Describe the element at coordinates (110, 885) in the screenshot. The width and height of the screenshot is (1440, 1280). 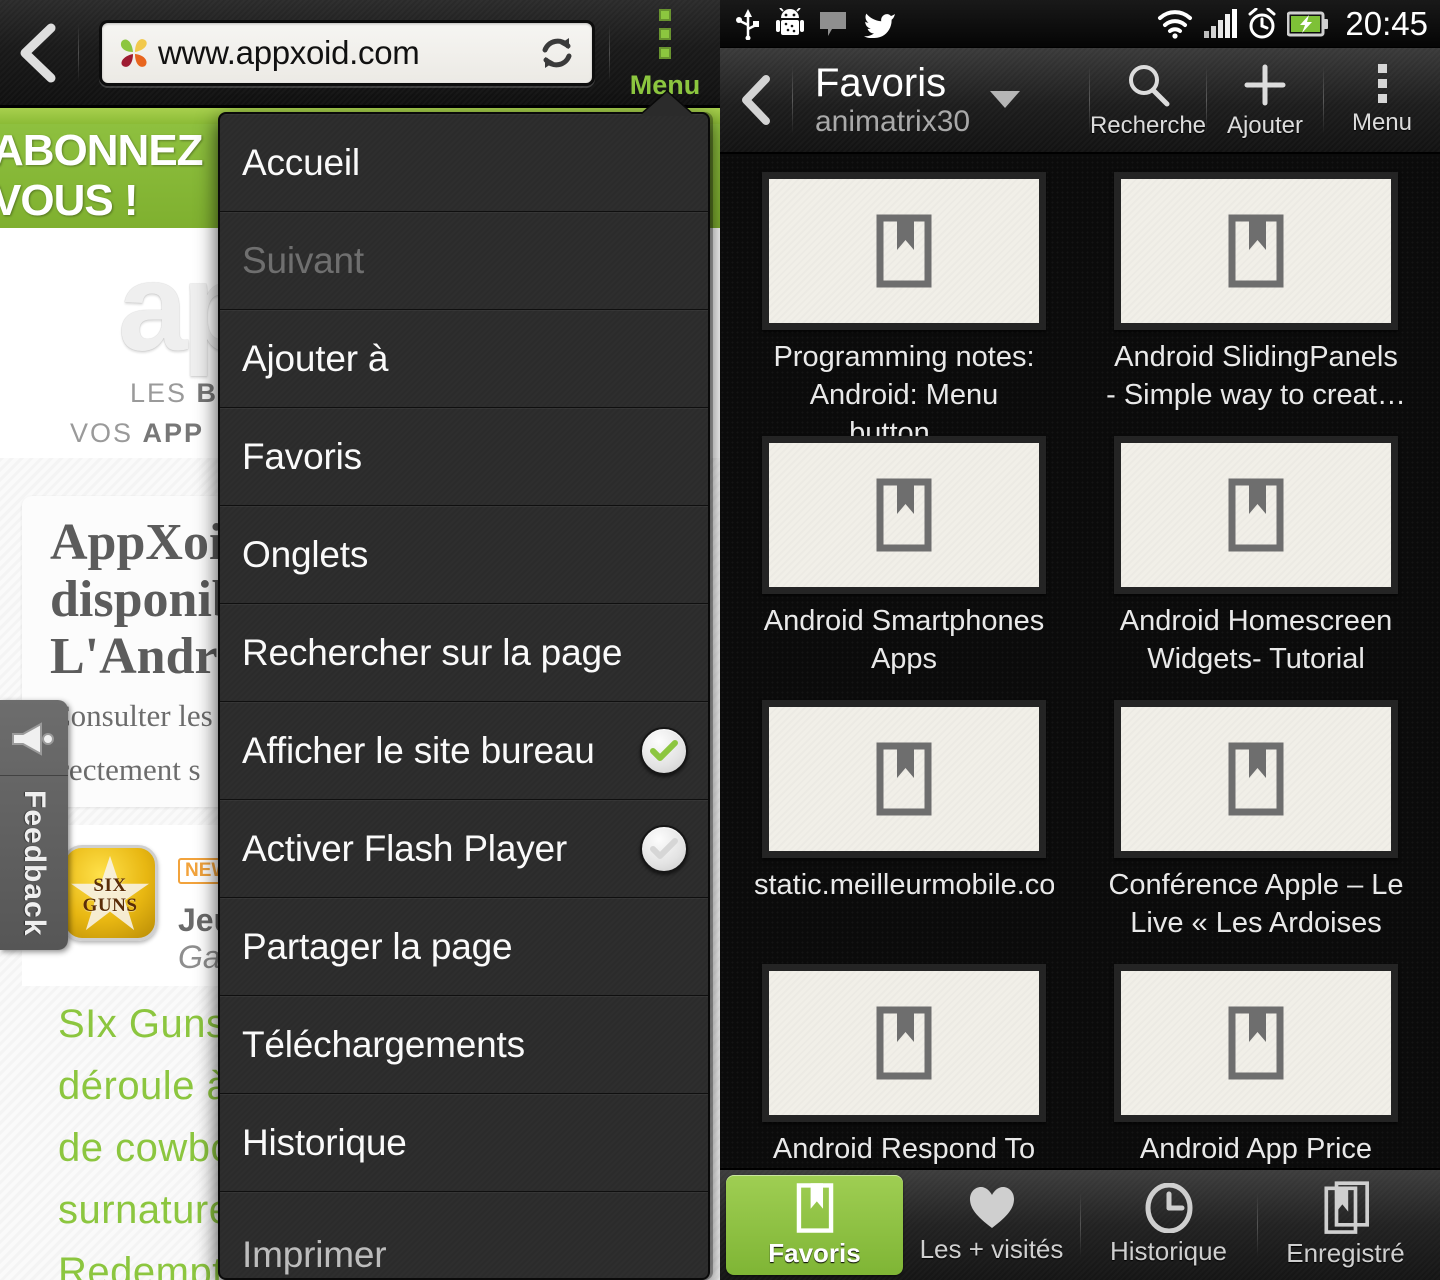
I see `six-guns-label-1: SIX` at that location.